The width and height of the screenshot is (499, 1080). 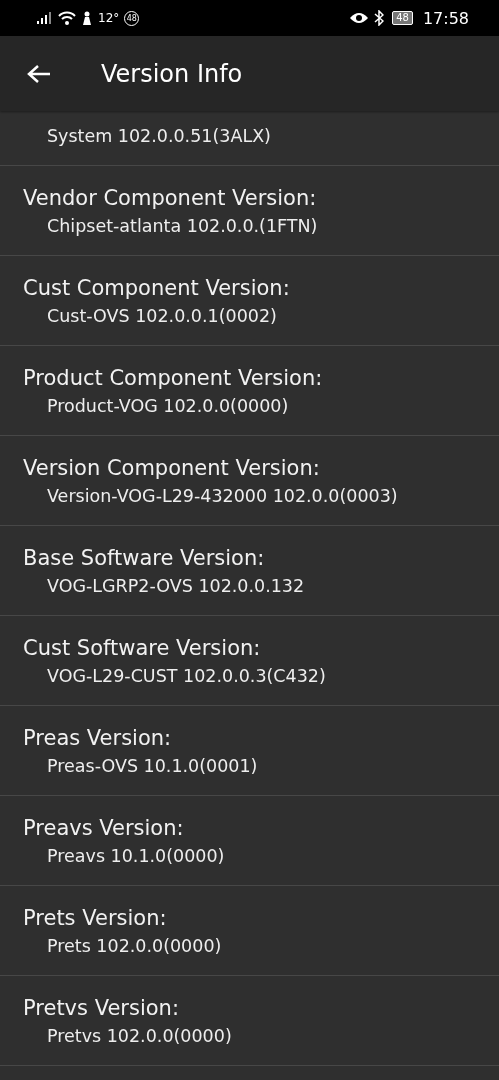 I want to click on item-label: Cust Component Version:, so click(x=157, y=287).